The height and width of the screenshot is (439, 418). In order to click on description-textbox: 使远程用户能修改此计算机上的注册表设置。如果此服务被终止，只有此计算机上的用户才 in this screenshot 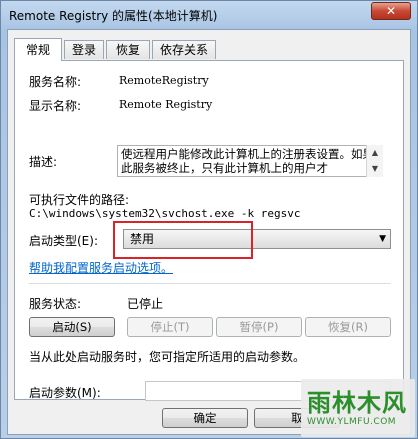, I will do `click(250, 161)`.